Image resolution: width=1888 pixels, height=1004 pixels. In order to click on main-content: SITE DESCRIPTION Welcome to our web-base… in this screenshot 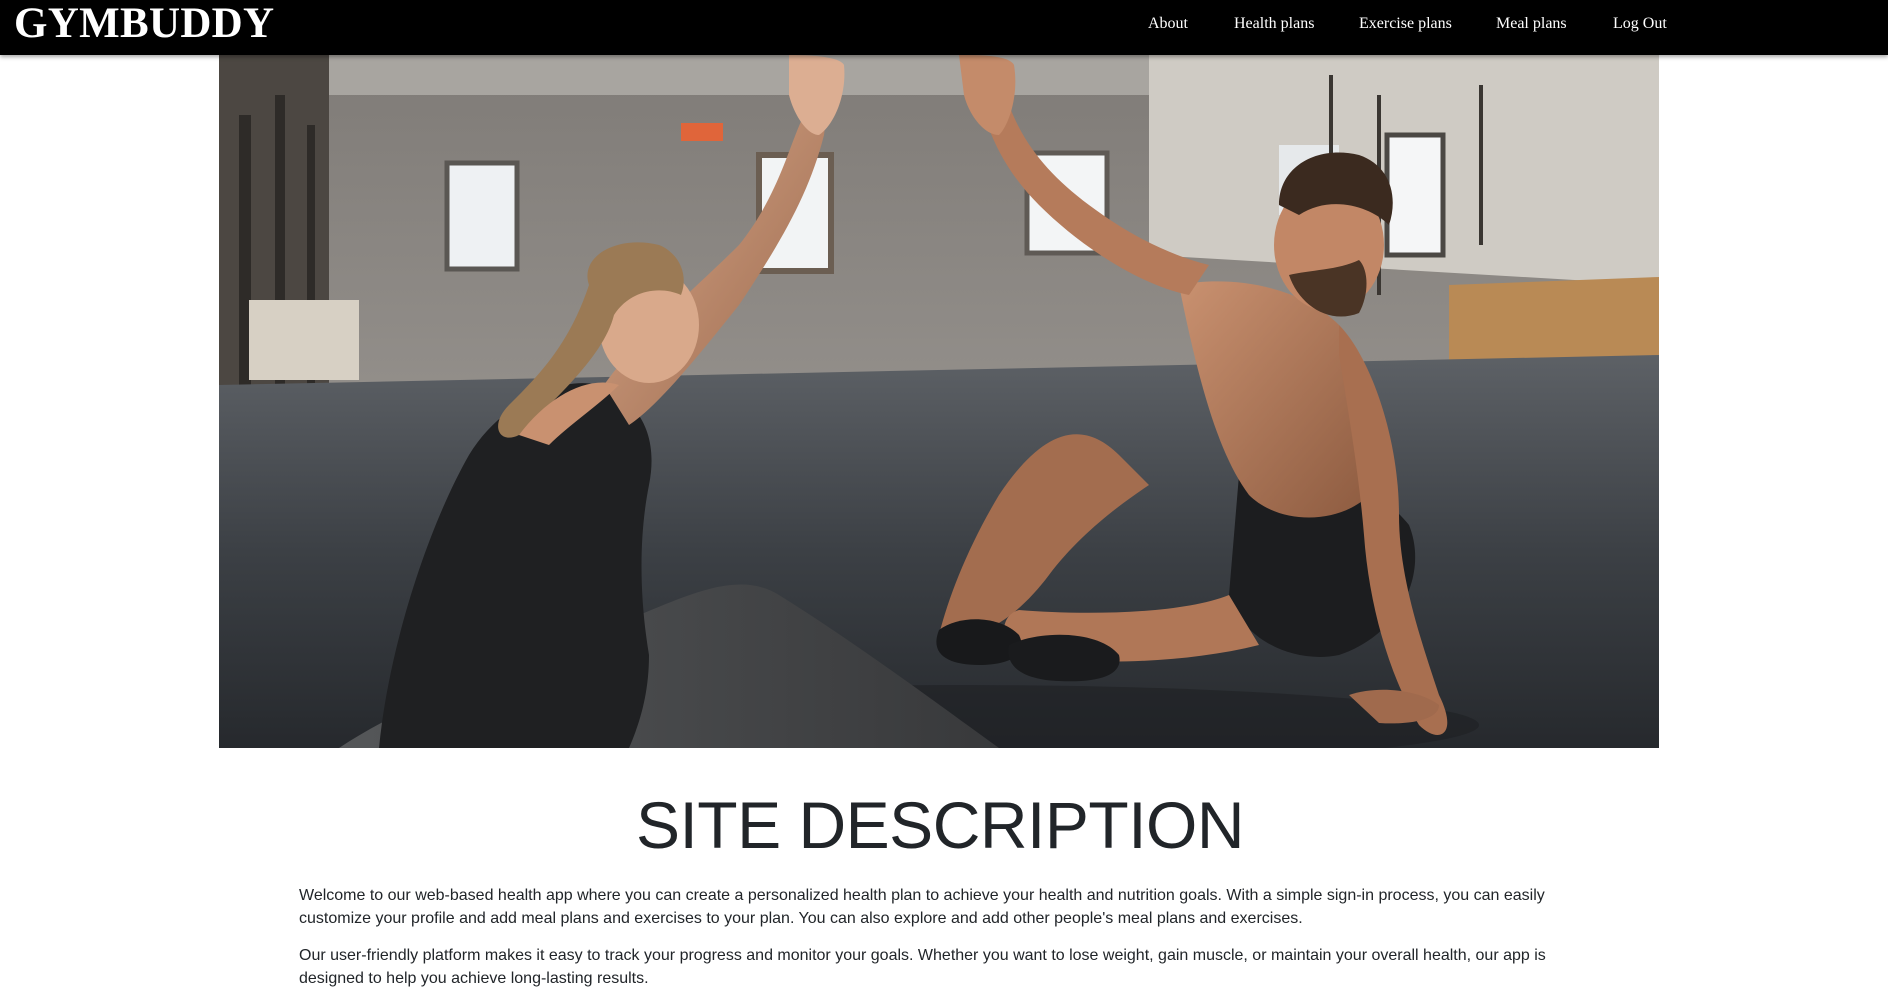, I will do `click(940, 885)`.